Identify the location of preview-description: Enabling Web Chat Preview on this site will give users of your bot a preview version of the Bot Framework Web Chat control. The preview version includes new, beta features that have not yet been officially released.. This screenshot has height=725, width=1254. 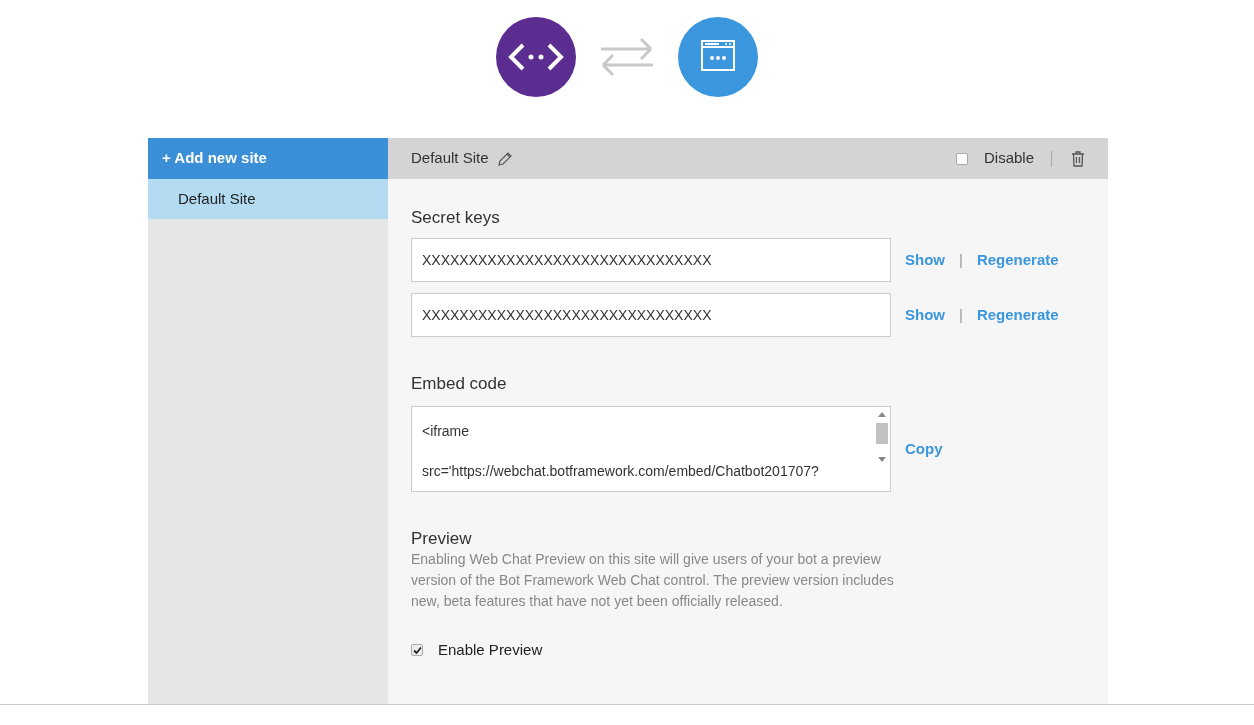
(653, 580).